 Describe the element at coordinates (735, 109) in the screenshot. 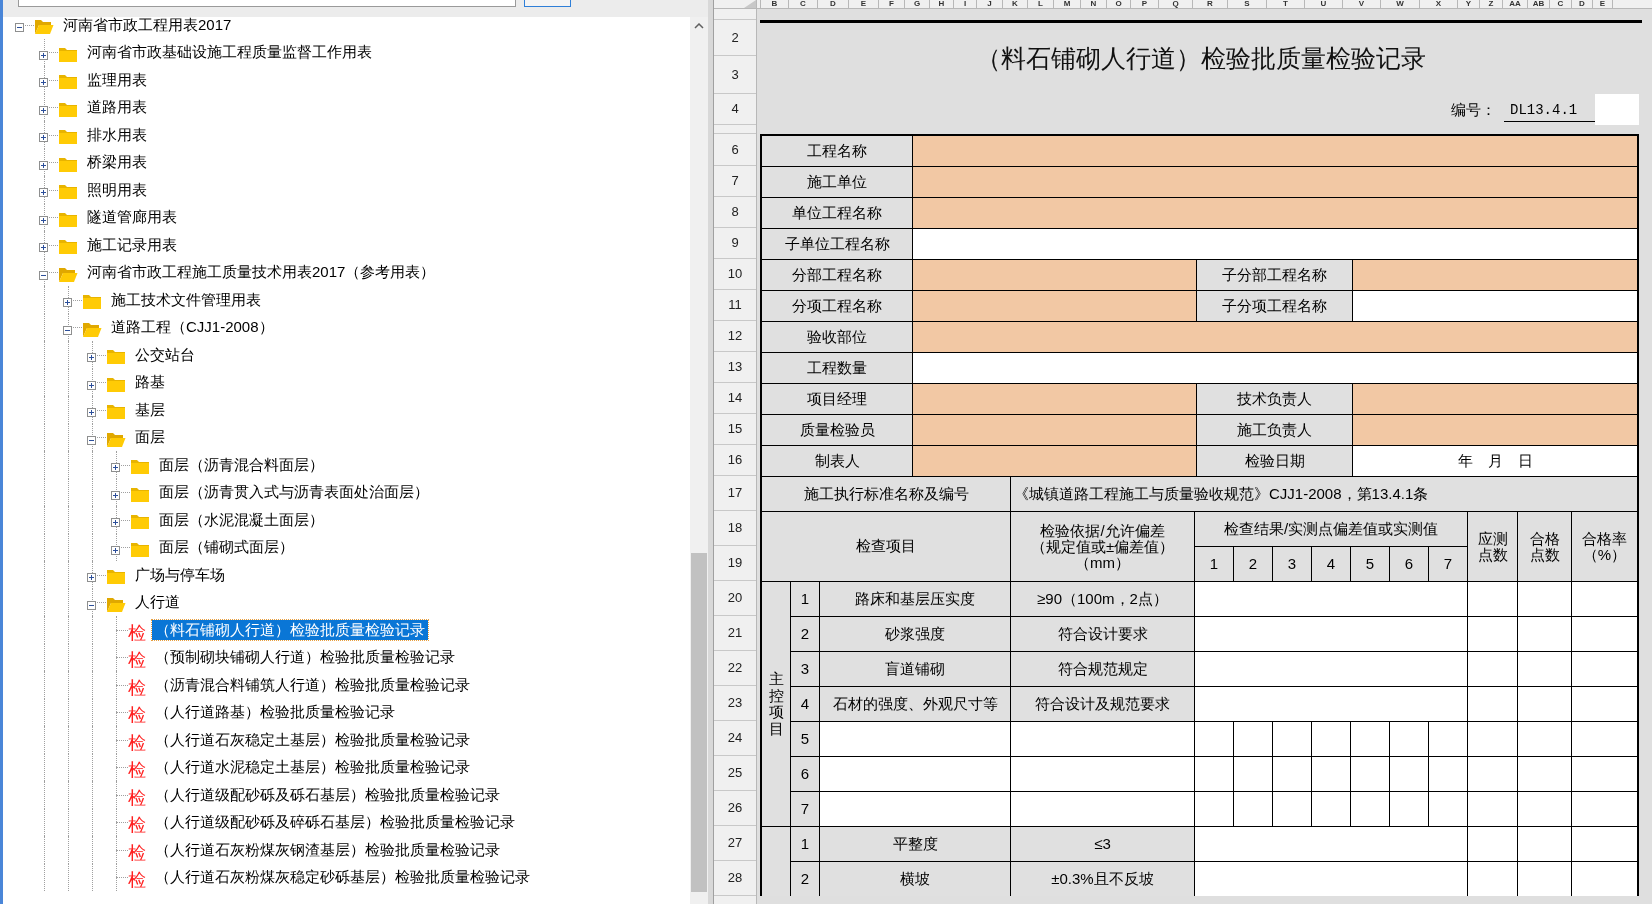

I see `row-number: 4` at that location.